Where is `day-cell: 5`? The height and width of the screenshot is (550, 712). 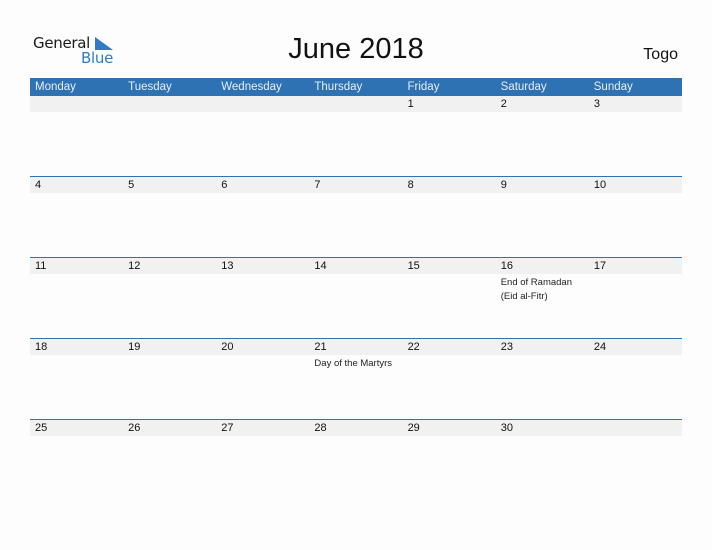
day-cell: 5 is located at coordinates (169, 217).